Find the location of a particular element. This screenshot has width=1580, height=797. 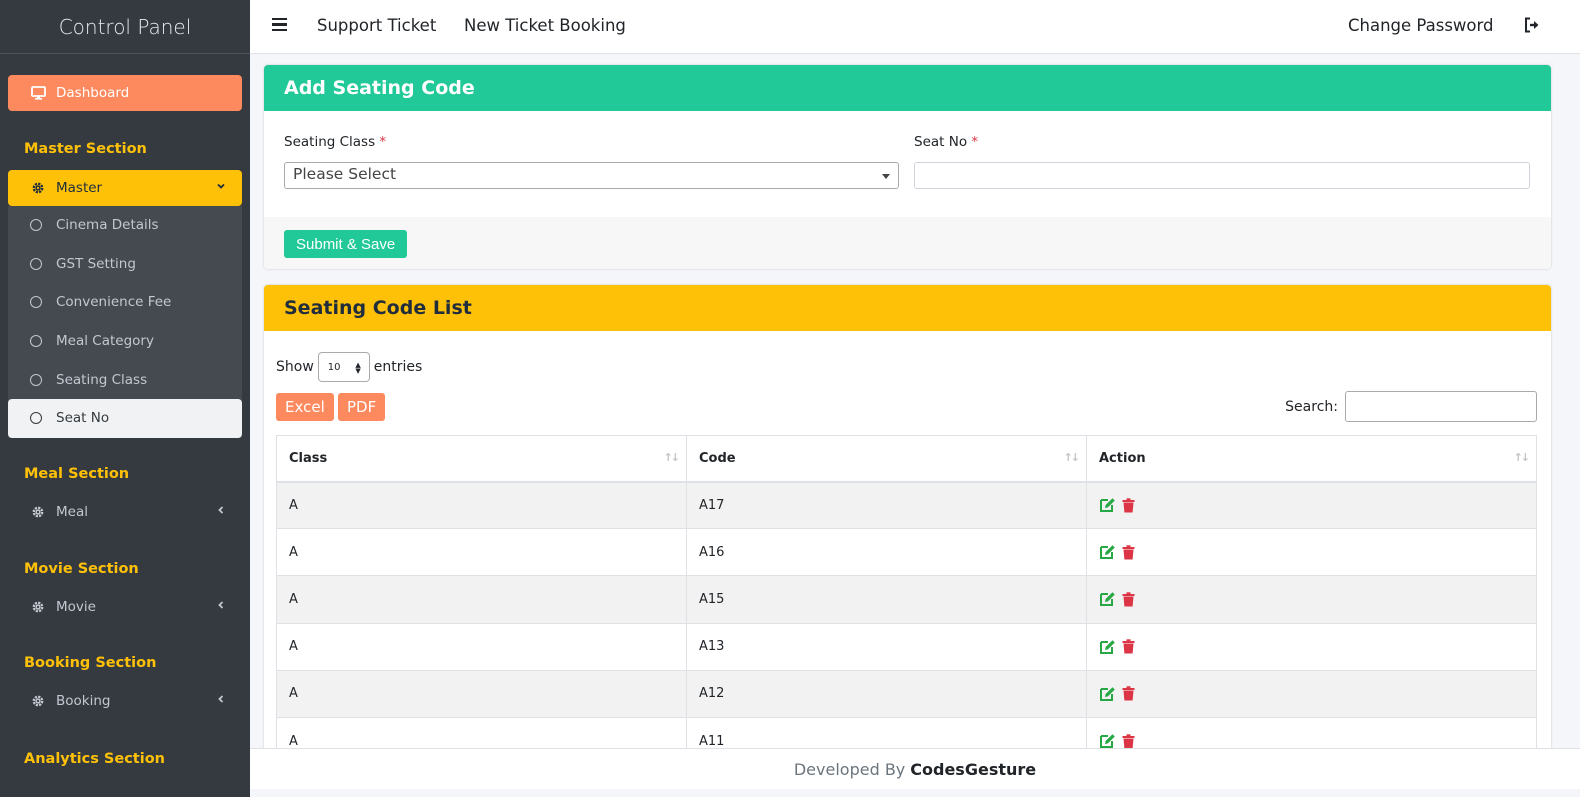

table-row: A A17 is located at coordinates (906, 505).